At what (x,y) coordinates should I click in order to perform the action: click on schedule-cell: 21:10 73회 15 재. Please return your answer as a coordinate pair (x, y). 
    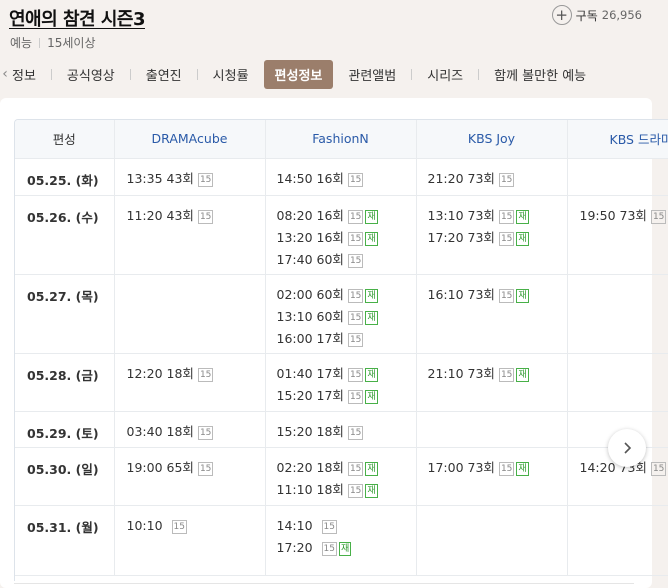
    Looking at the image, I should click on (492, 382).